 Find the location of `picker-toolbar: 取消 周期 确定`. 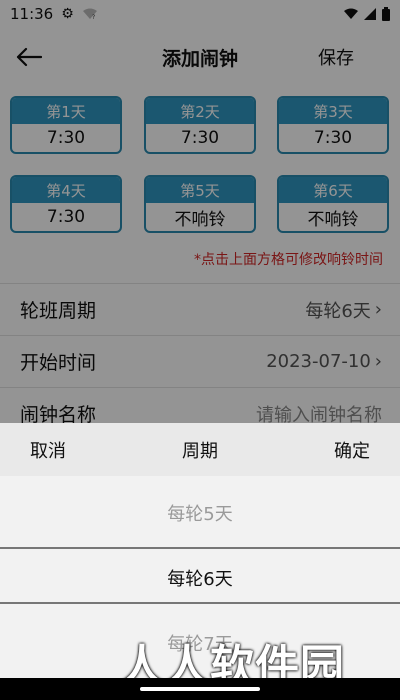

picker-toolbar: 取消 周期 确定 is located at coordinates (200, 449).